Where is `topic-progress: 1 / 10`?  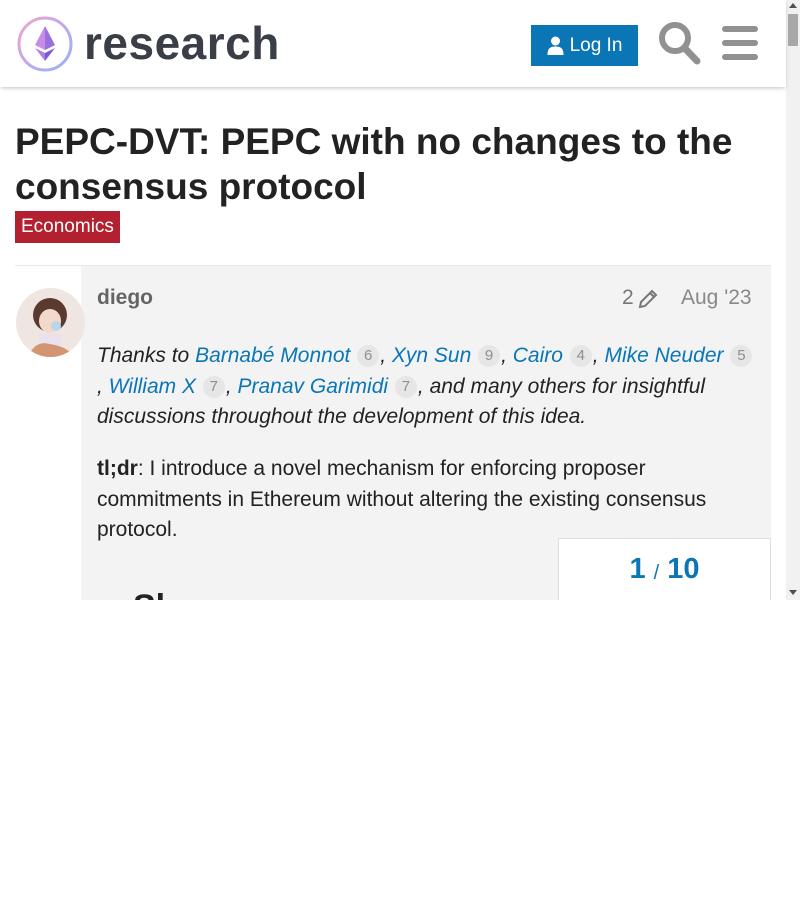 topic-progress: 1 / 10 is located at coordinates (664, 569).